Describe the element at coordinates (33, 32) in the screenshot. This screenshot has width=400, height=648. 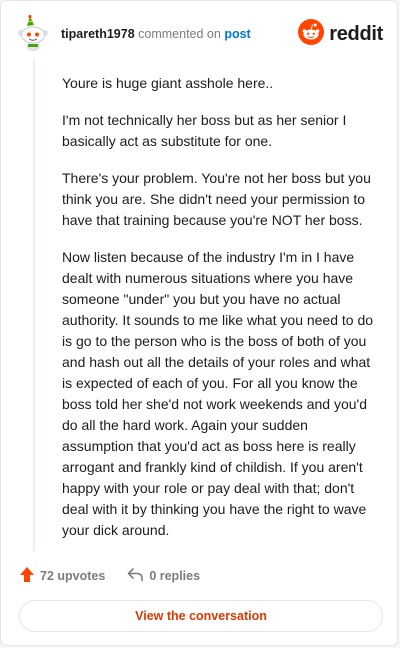
I see `snoo-avatar-icon` at that location.